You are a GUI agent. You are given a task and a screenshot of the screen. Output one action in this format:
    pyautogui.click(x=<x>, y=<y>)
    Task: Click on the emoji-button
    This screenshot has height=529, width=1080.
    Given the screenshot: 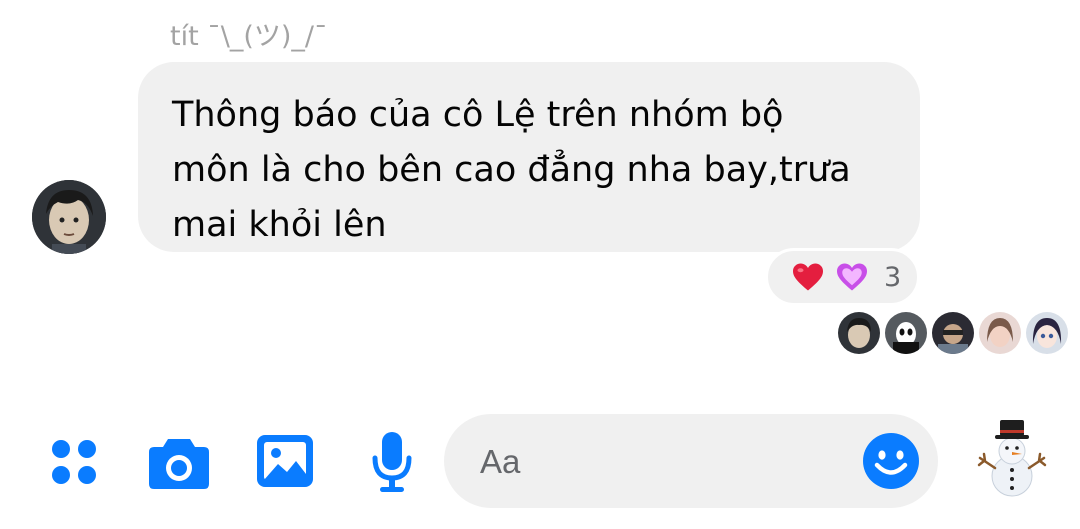 What is the action you would take?
    pyautogui.click(x=891, y=461)
    